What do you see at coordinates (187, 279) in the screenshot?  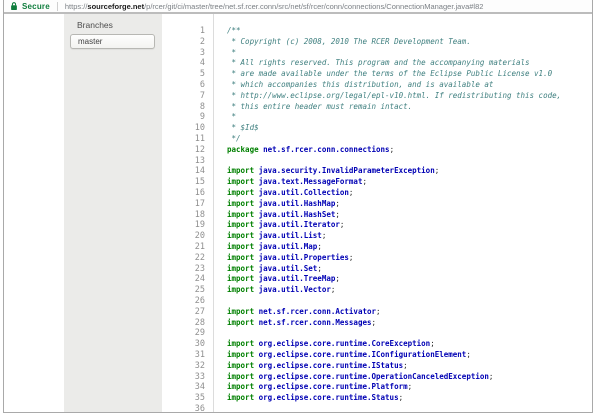 I see `line-number: 24` at bounding box center [187, 279].